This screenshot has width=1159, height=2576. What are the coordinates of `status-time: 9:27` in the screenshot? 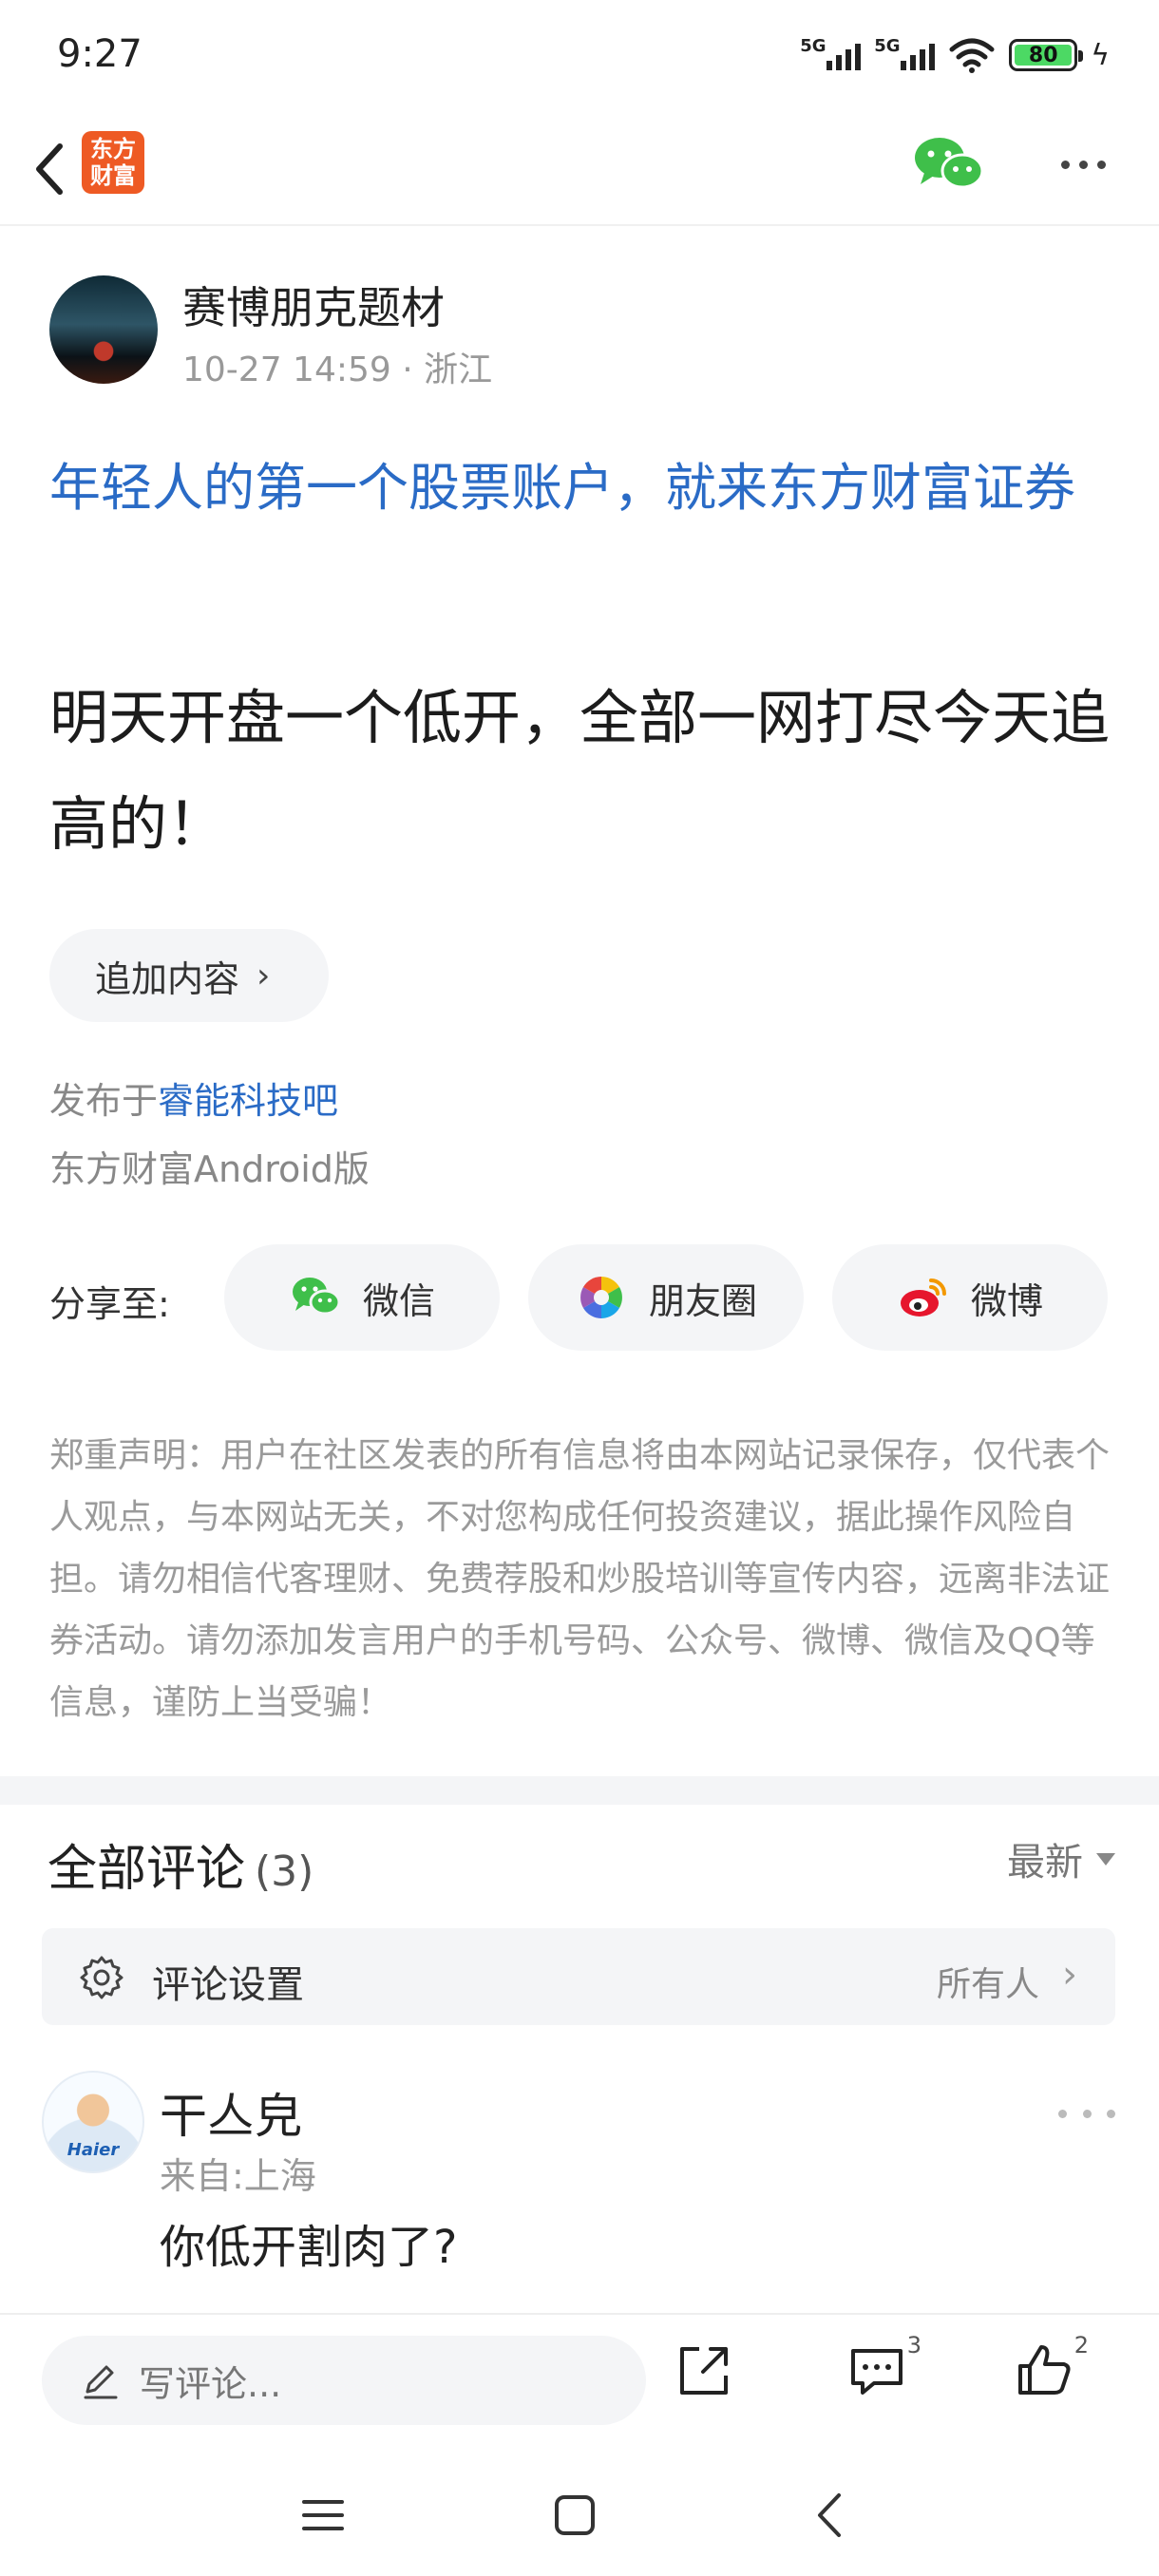 It's located at (99, 54).